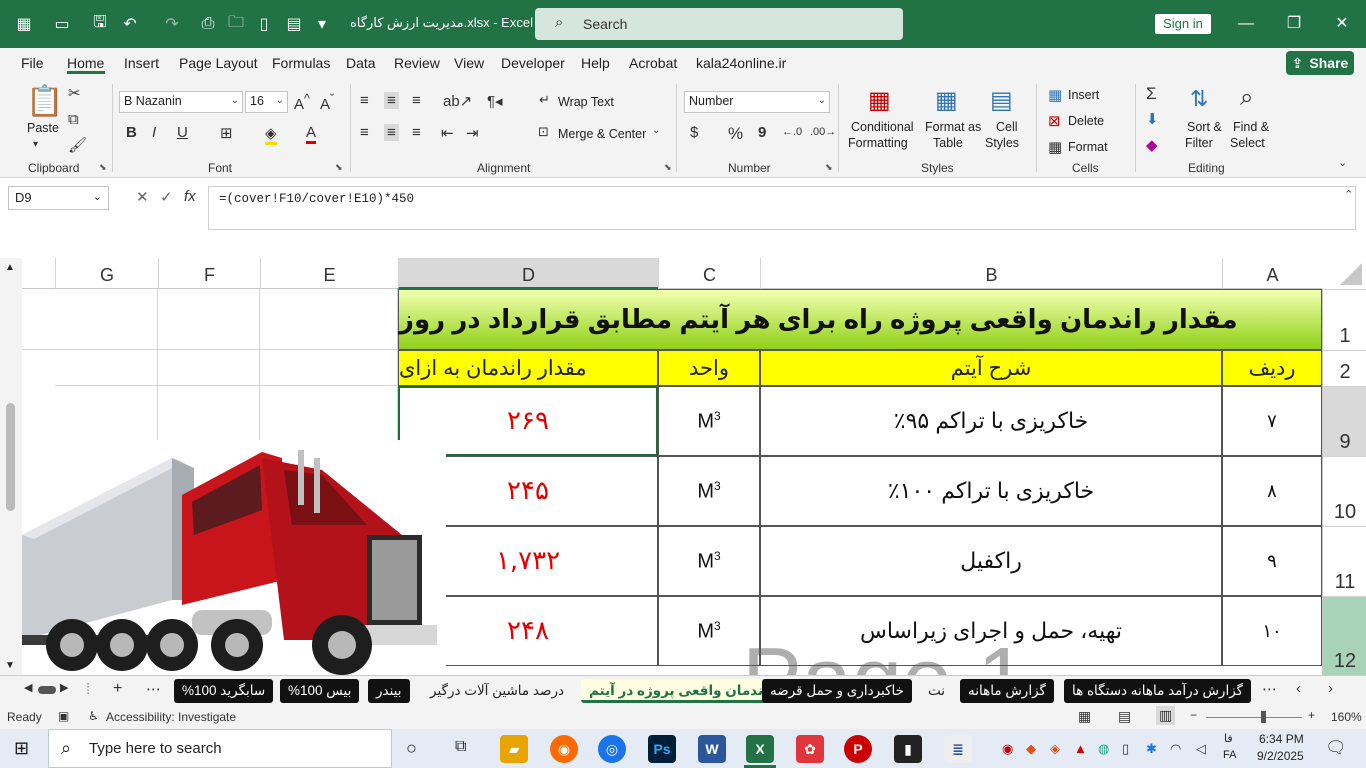 Image resolution: width=1366 pixels, height=768 pixels. I want to click on fill-icon: ⬇, so click(1152, 119).